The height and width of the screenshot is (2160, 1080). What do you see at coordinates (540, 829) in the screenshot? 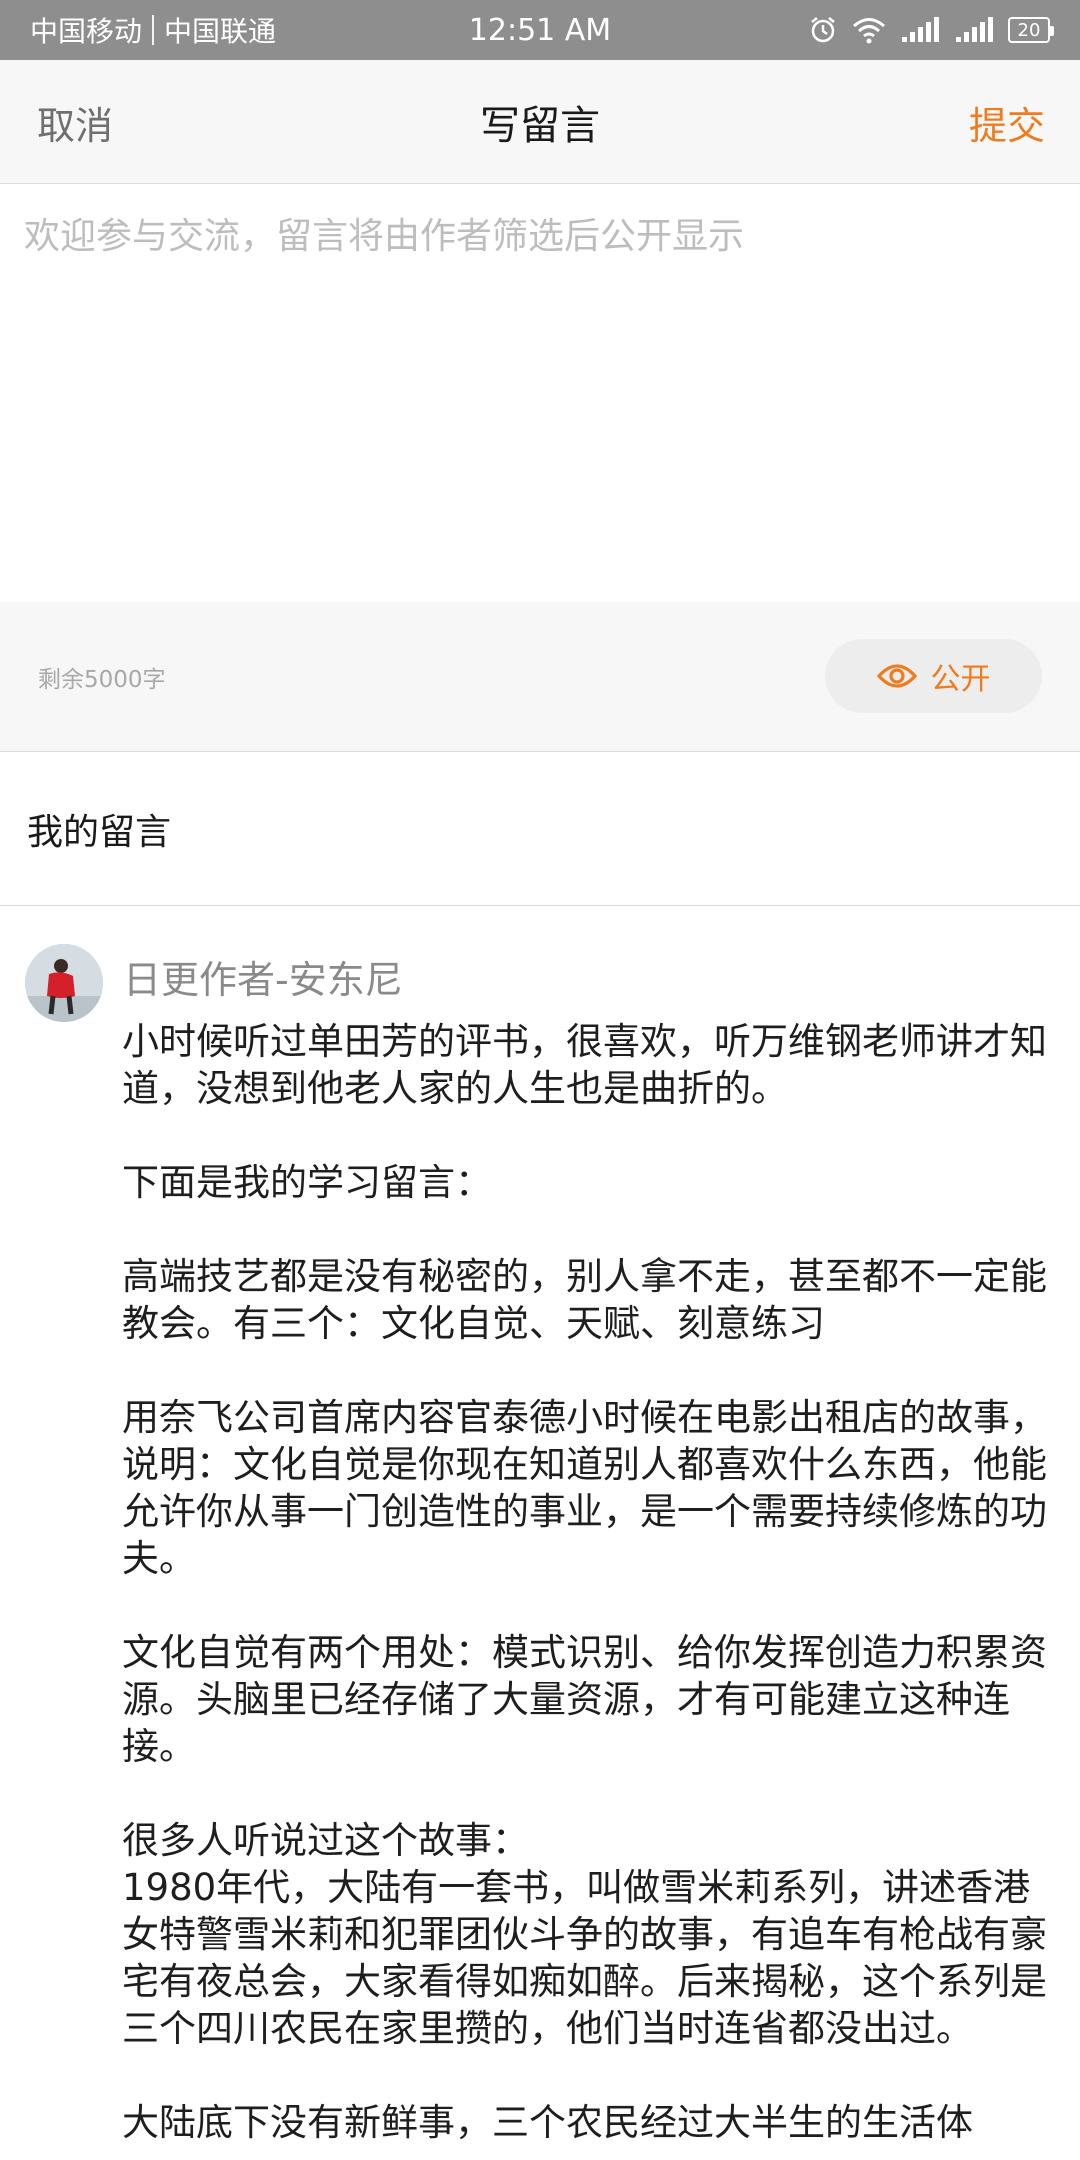
I see `my-comments-header: 我的留言` at bounding box center [540, 829].